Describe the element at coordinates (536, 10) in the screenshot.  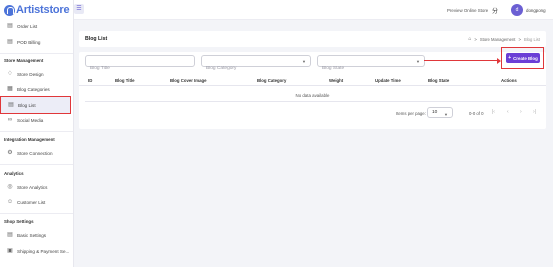
I see `username: dongpong` at that location.